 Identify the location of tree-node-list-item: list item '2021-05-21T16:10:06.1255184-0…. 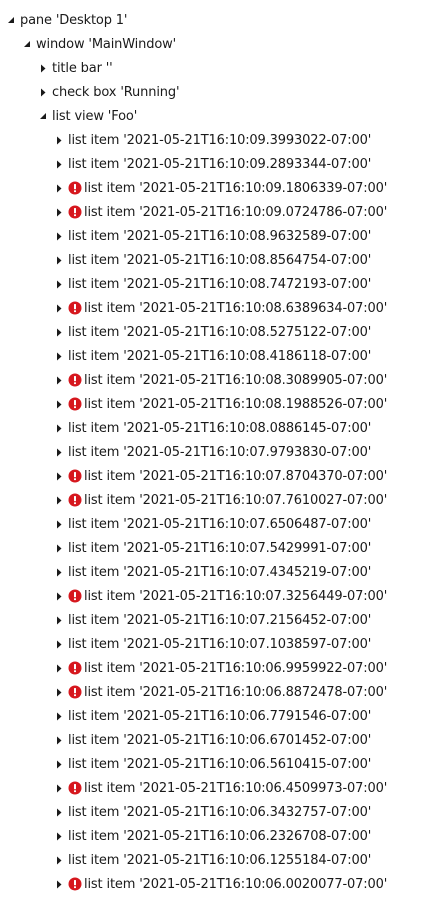
(213, 860).